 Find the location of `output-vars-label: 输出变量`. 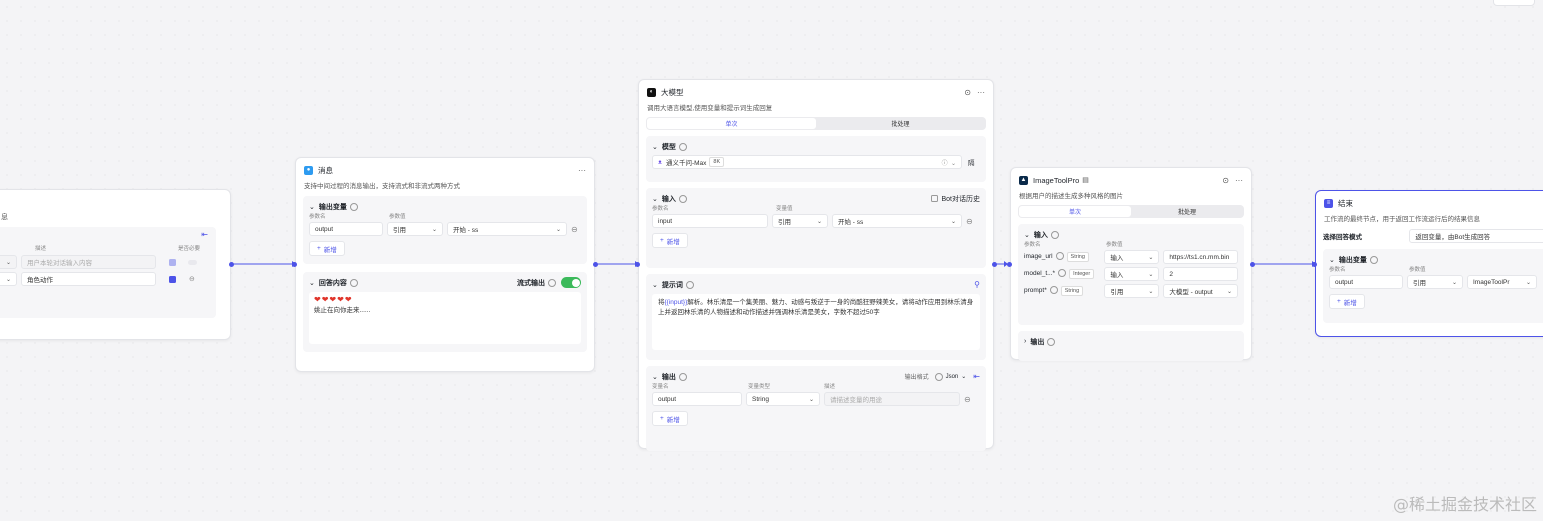

output-vars-label: 输出变量 is located at coordinates (1352, 260).